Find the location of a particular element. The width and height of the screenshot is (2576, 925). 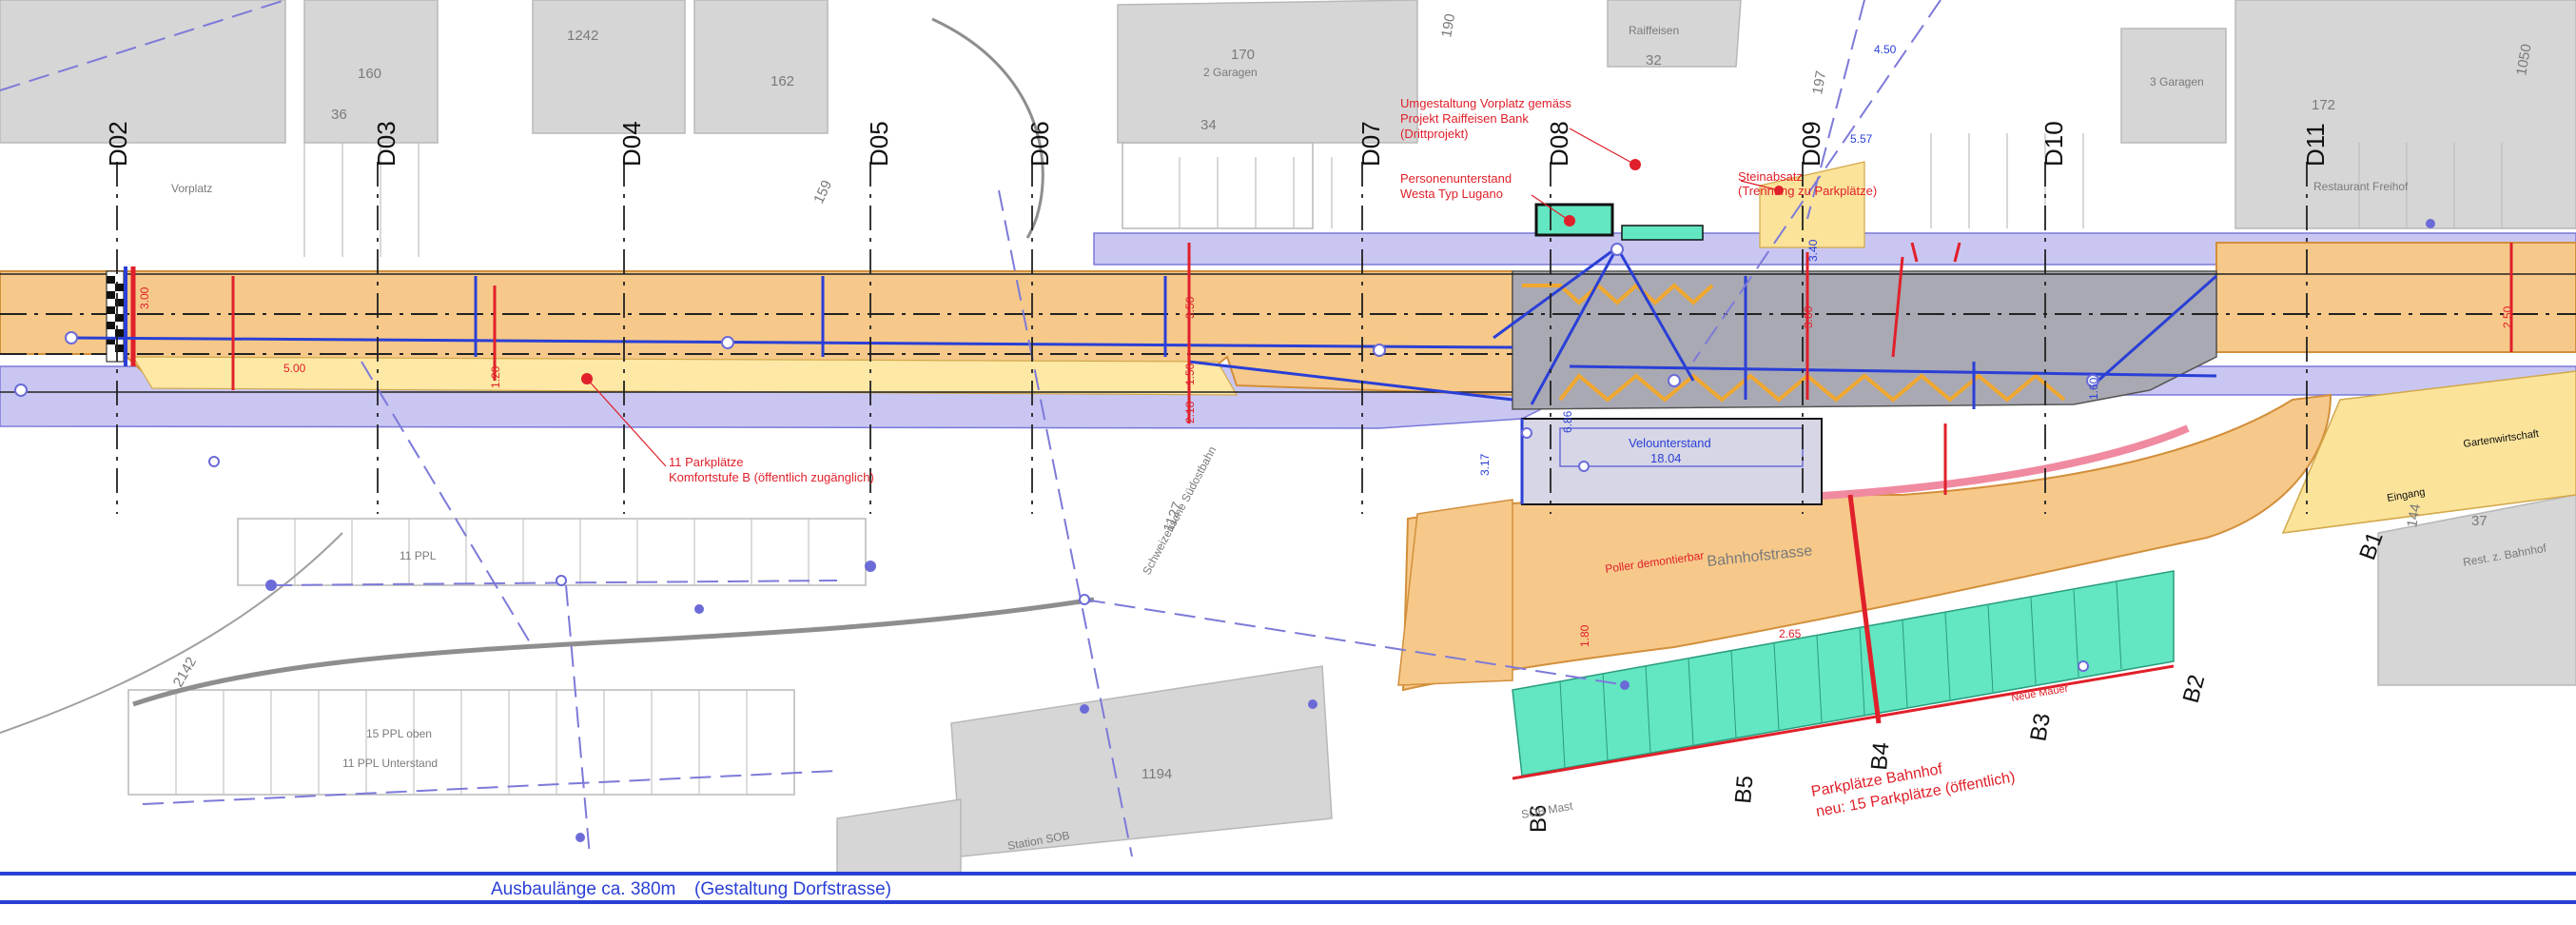

parcel-number: 170 is located at coordinates (1243, 55).